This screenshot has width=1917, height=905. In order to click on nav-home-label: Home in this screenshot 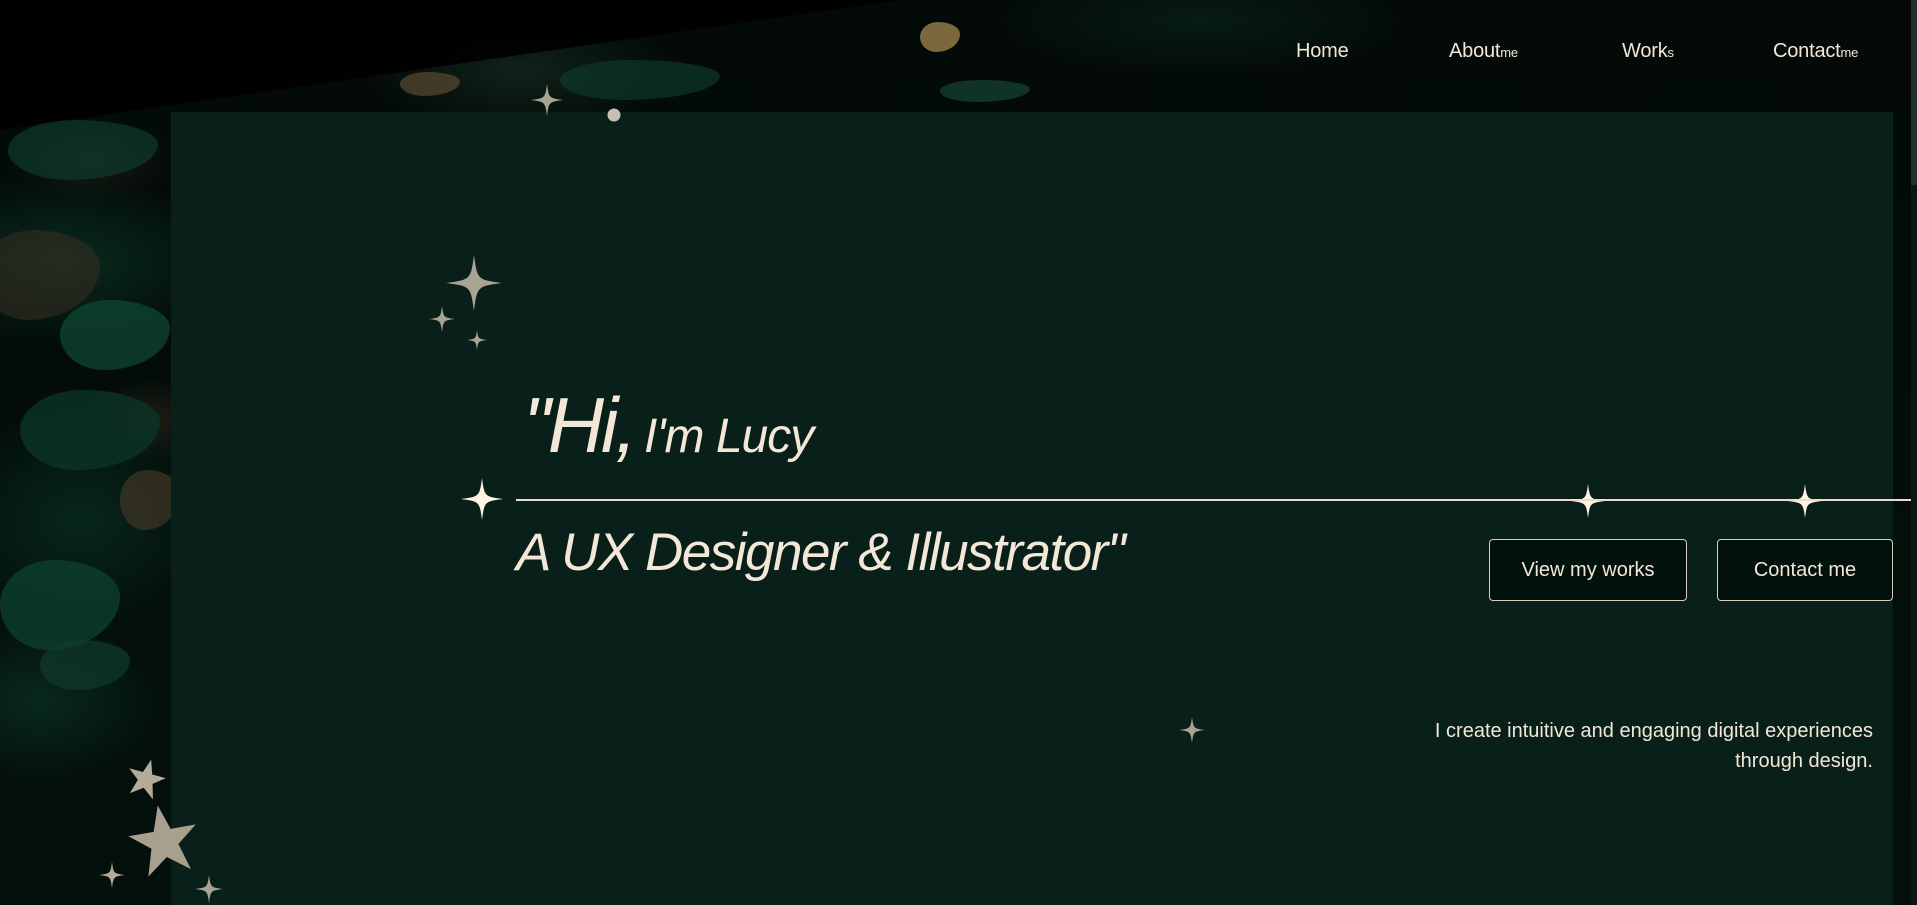, I will do `click(1322, 51)`.